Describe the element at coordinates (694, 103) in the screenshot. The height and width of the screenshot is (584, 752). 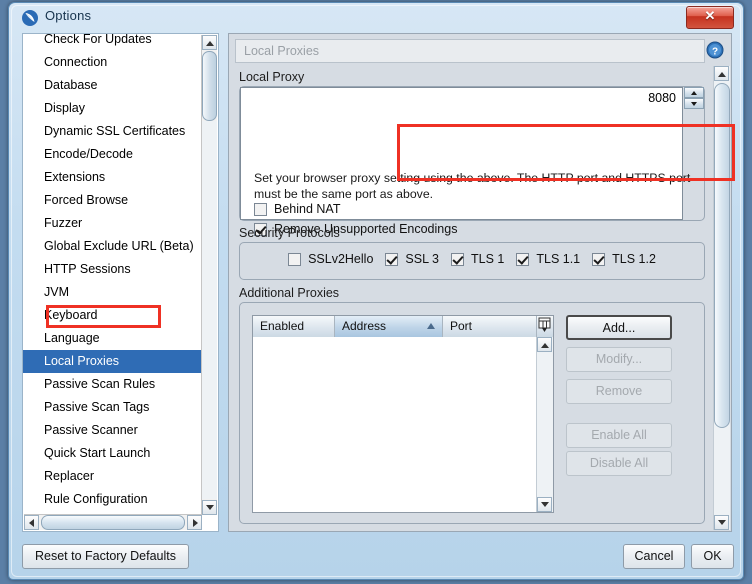
I see `port-decrement-icon` at that location.